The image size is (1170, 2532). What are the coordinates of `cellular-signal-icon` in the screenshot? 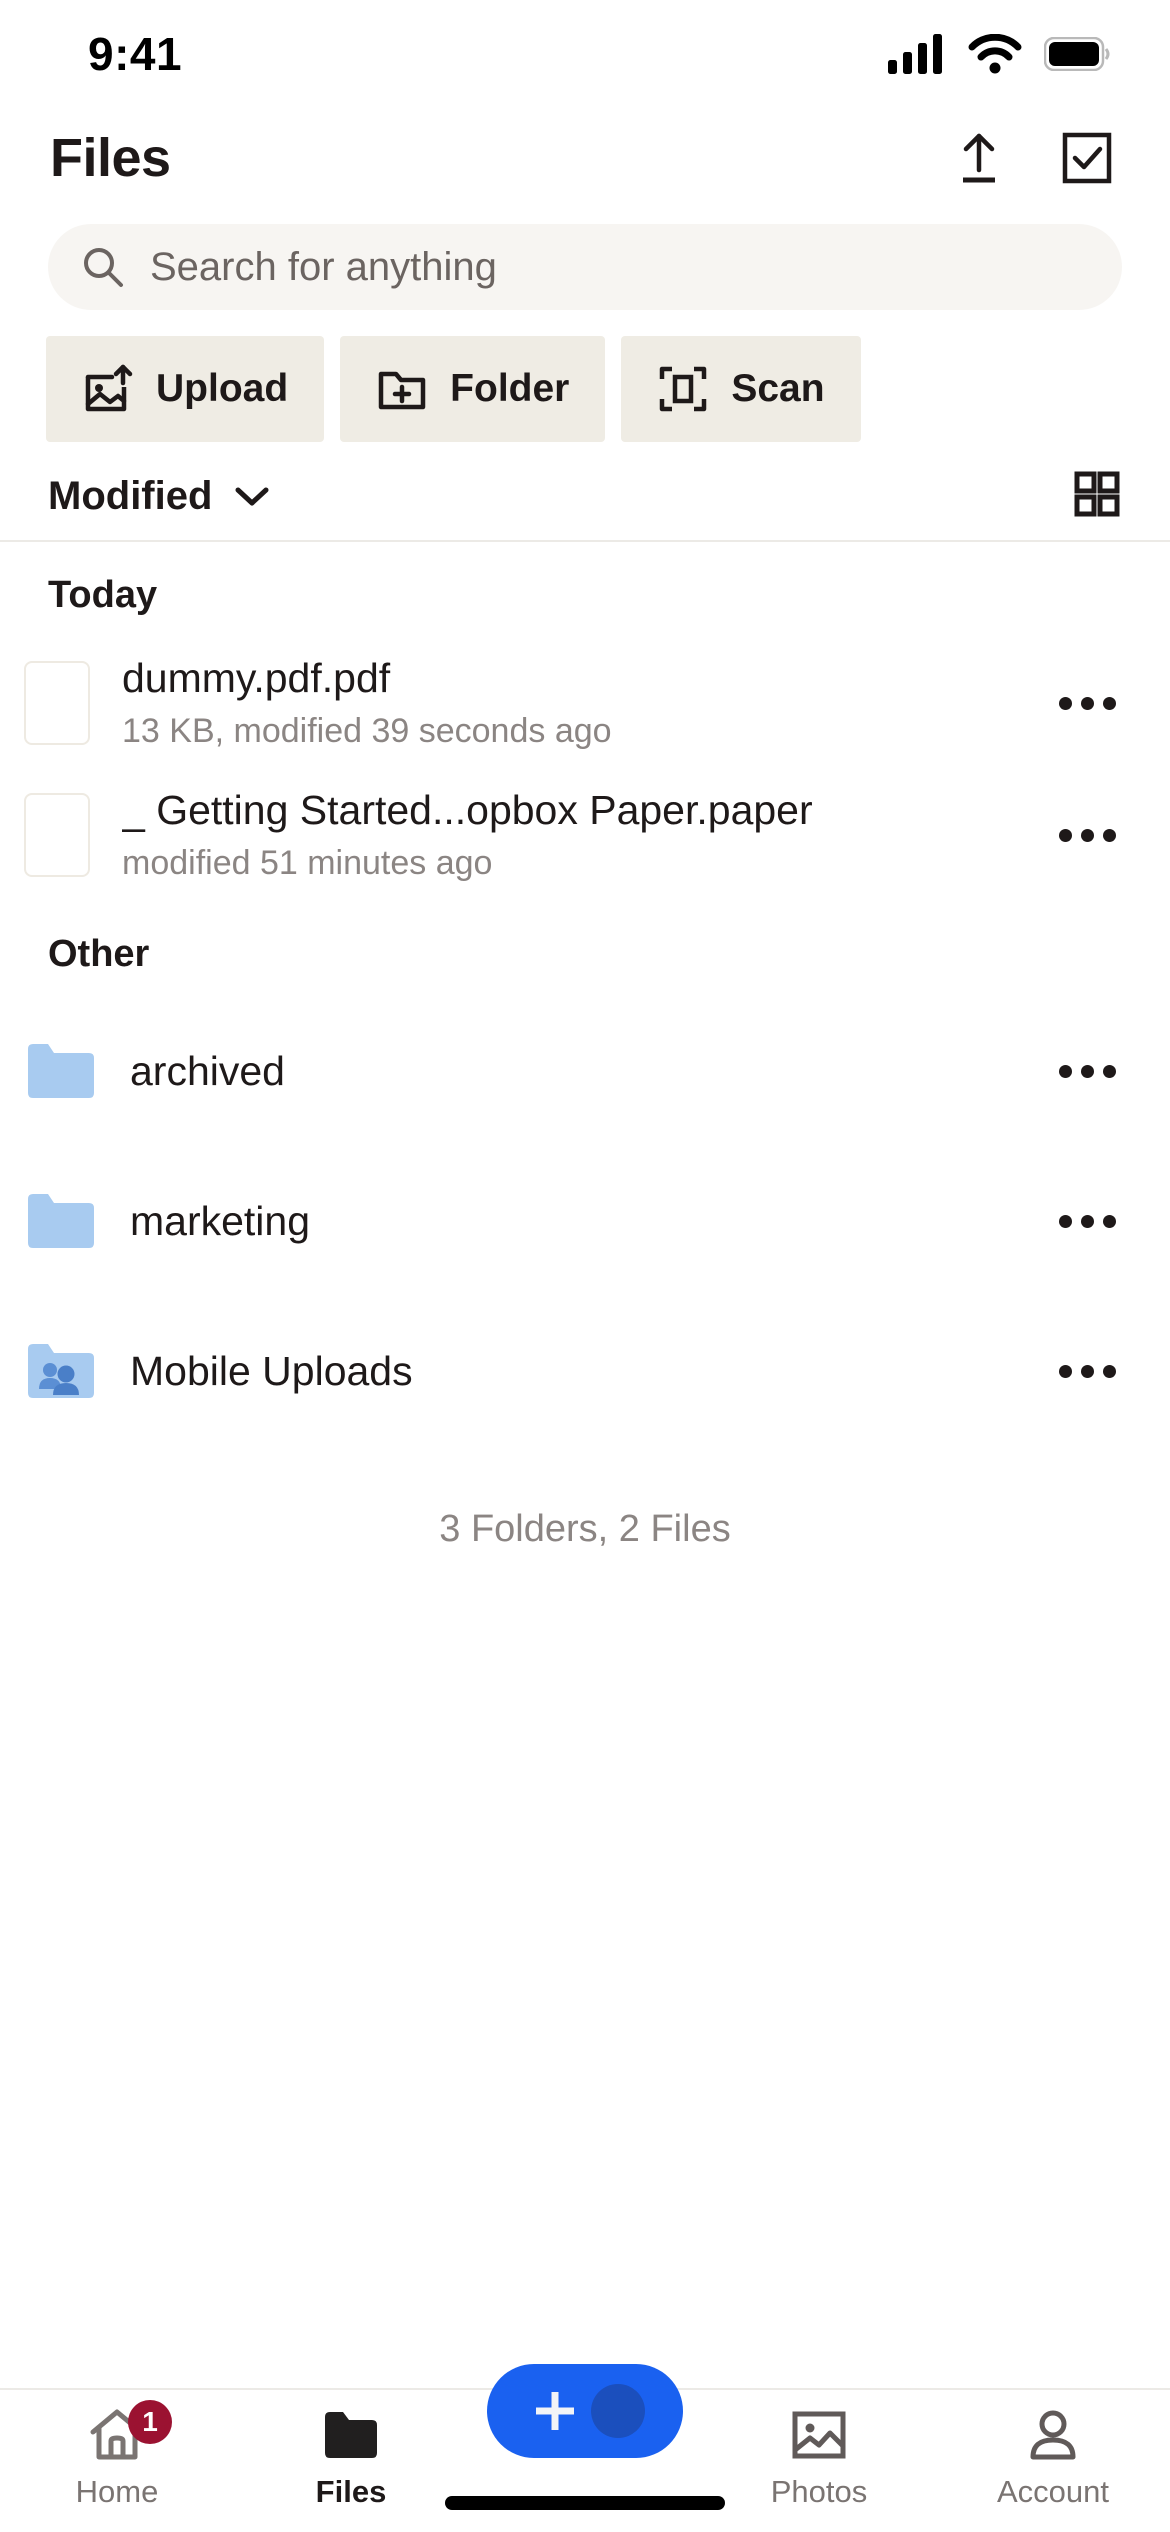 It's located at (915, 54).